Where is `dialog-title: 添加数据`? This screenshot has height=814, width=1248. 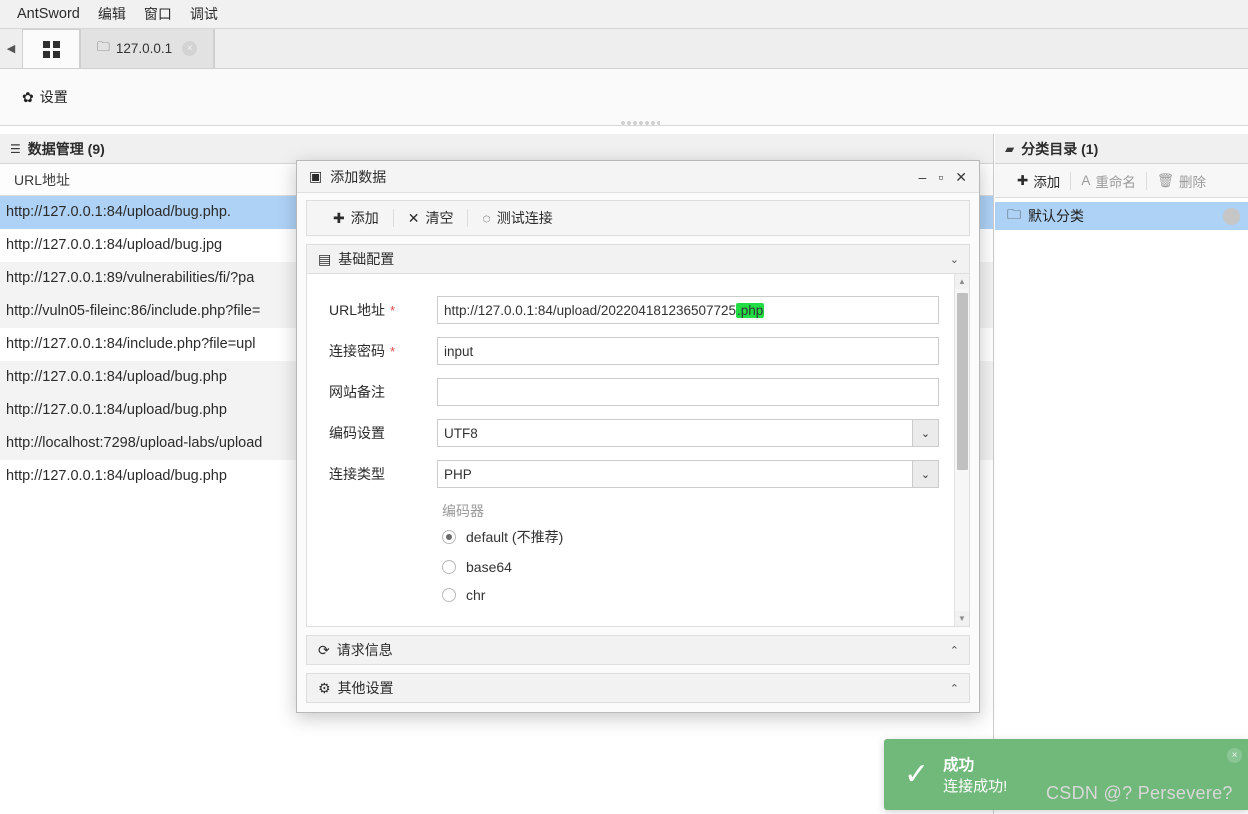
dialog-title: 添加数据 is located at coordinates (358, 176).